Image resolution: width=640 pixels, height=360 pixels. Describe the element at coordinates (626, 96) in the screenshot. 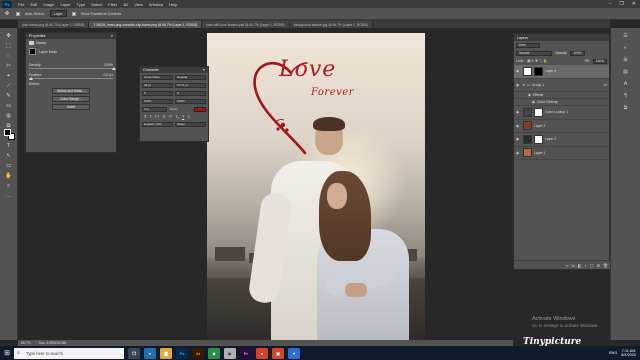

I see `paragraph-panel-icon: ¶` at that location.